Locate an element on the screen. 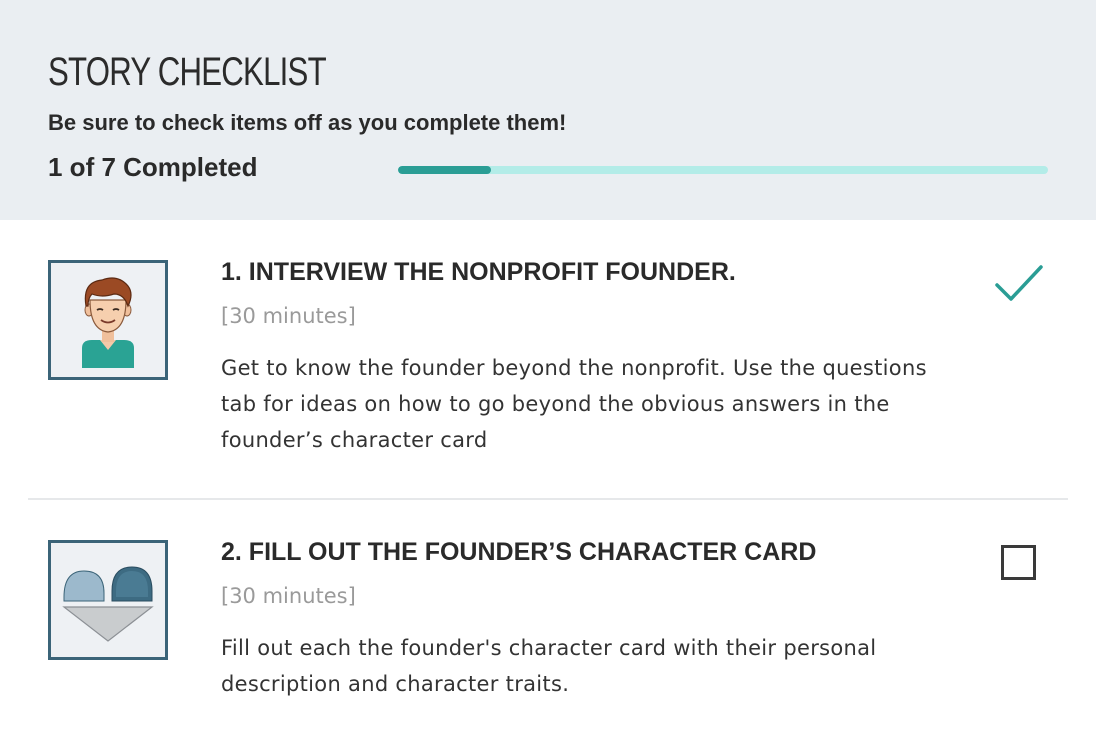  progress-bar-fill is located at coordinates (444, 170).